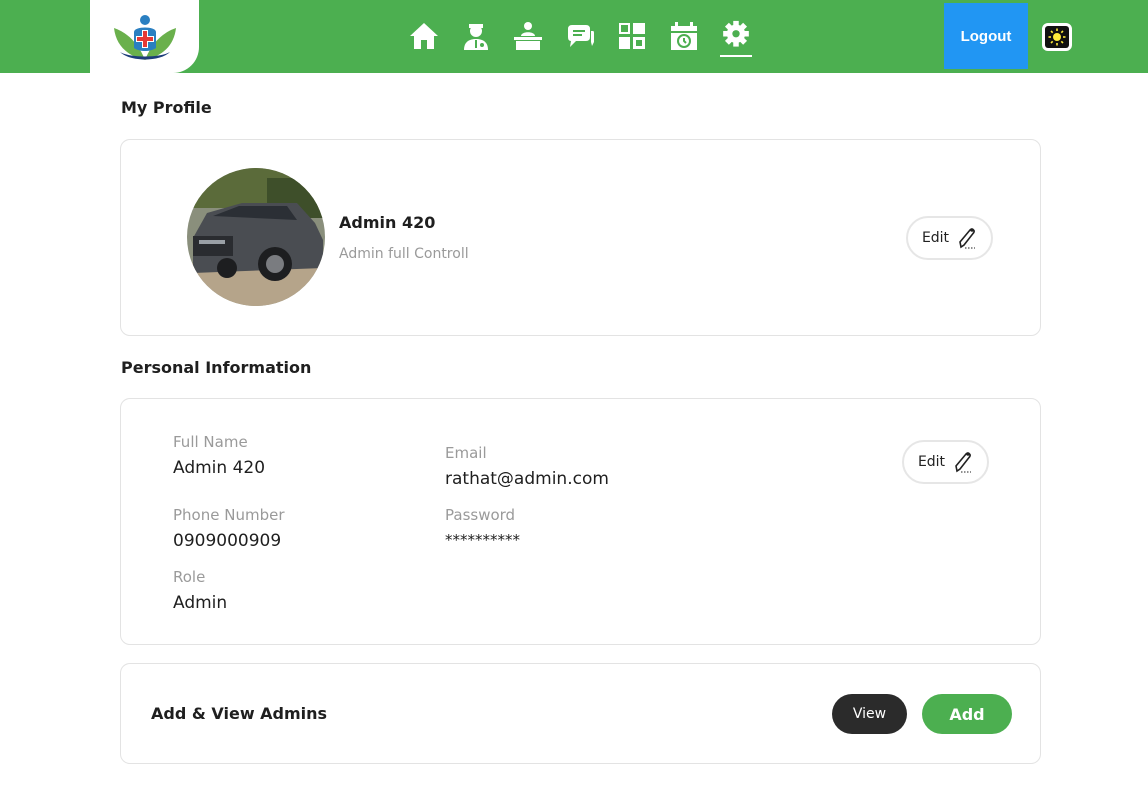  I want to click on password-value: **********, so click(482, 540).